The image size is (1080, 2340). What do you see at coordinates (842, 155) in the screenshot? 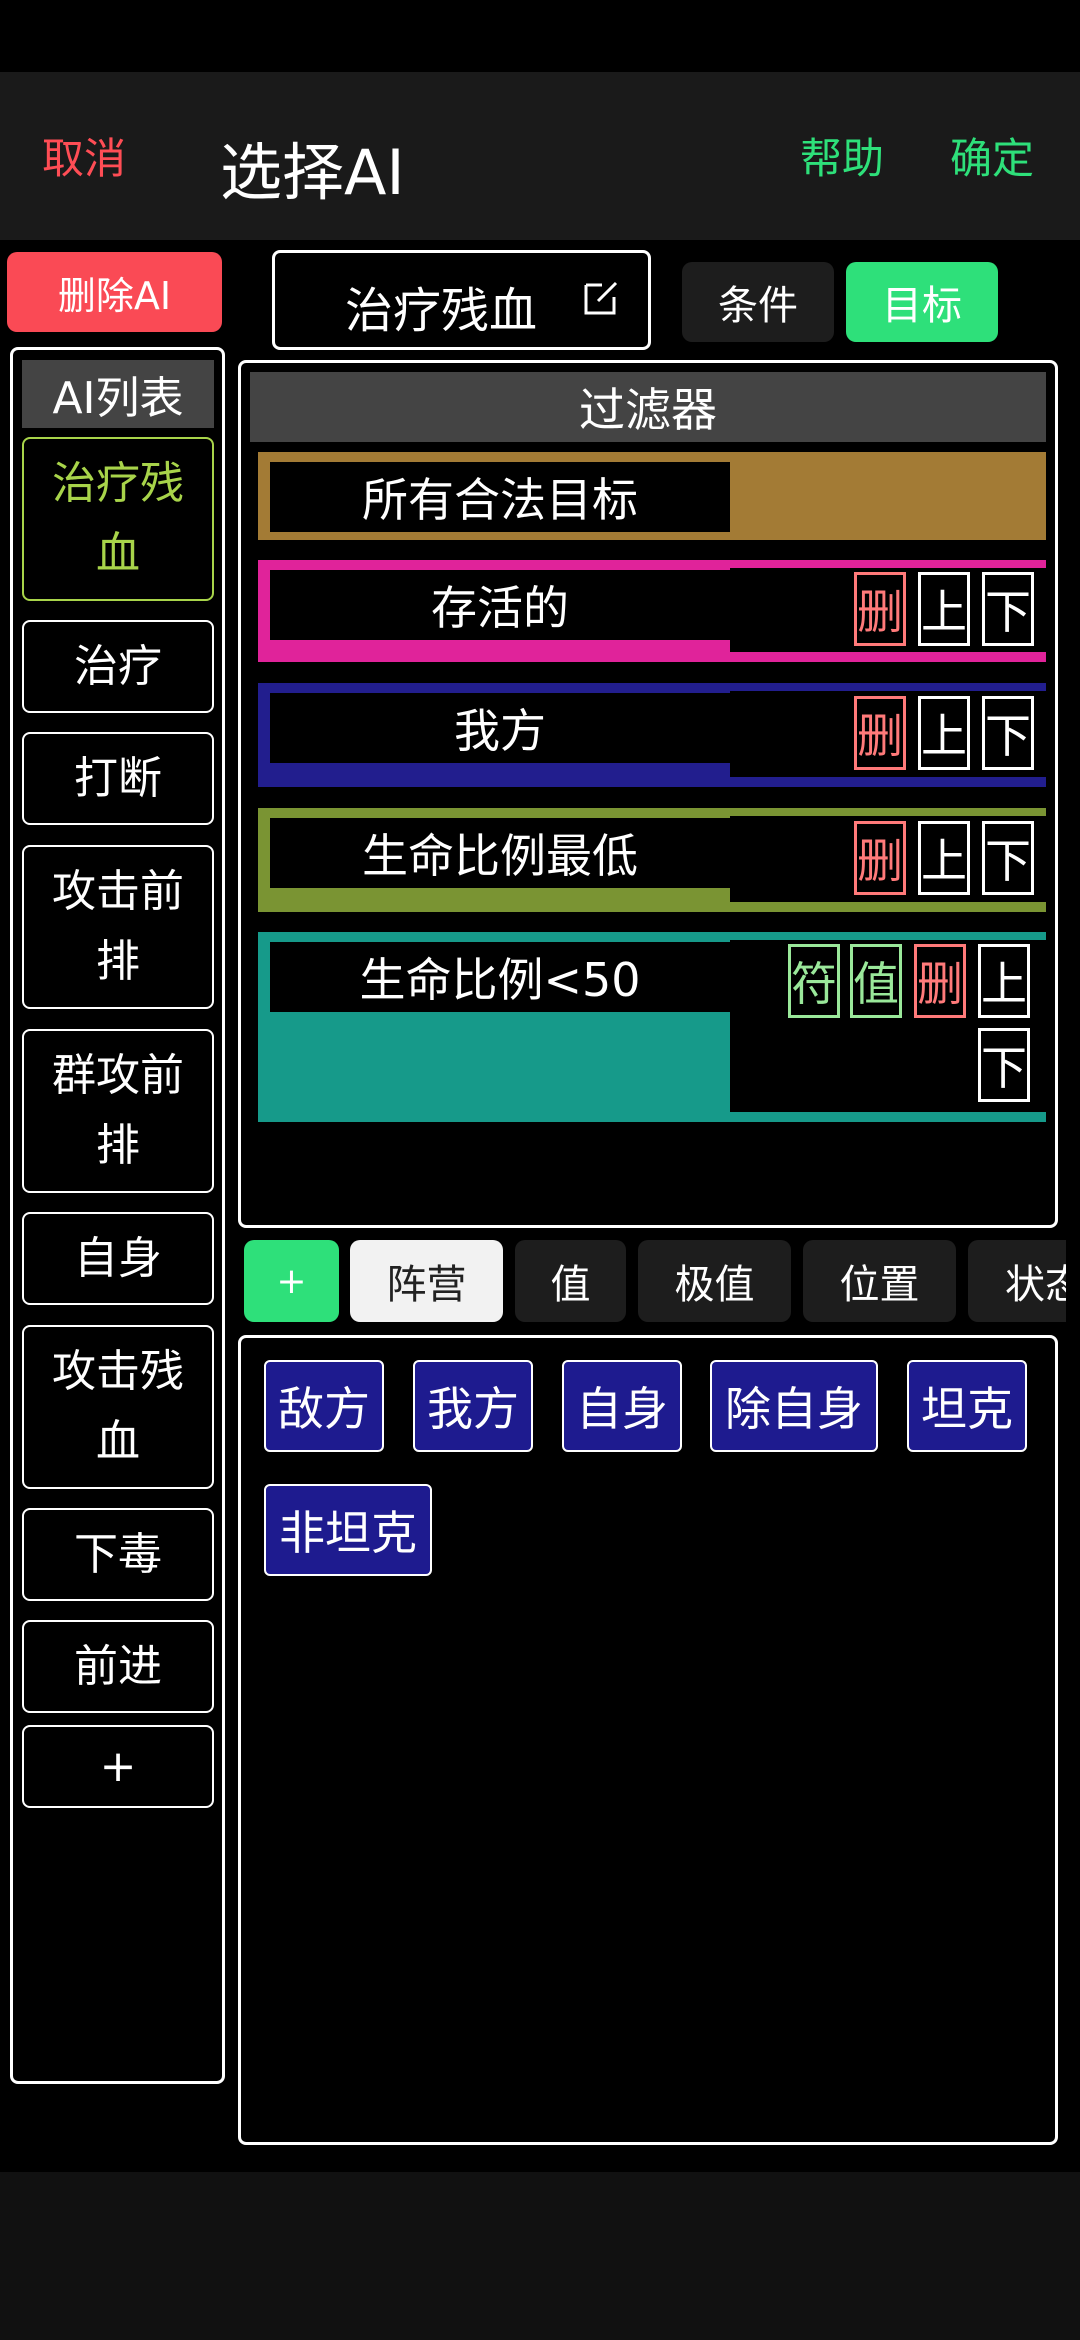
I see `help-button: 帮助` at bounding box center [842, 155].